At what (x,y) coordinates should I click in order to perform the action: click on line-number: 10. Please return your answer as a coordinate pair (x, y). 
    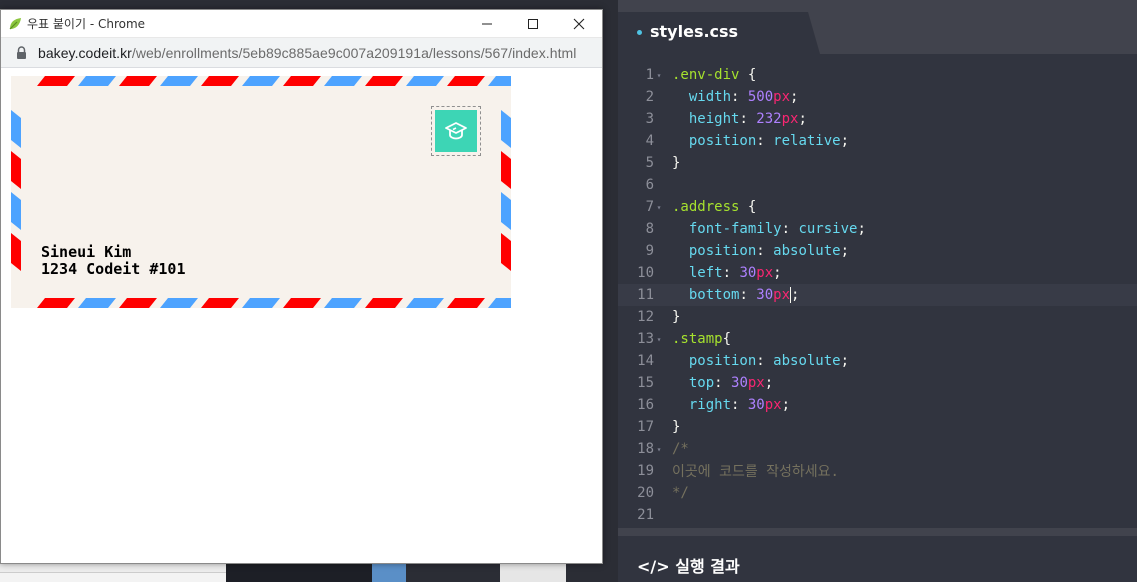
    Looking at the image, I should click on (645, 273).